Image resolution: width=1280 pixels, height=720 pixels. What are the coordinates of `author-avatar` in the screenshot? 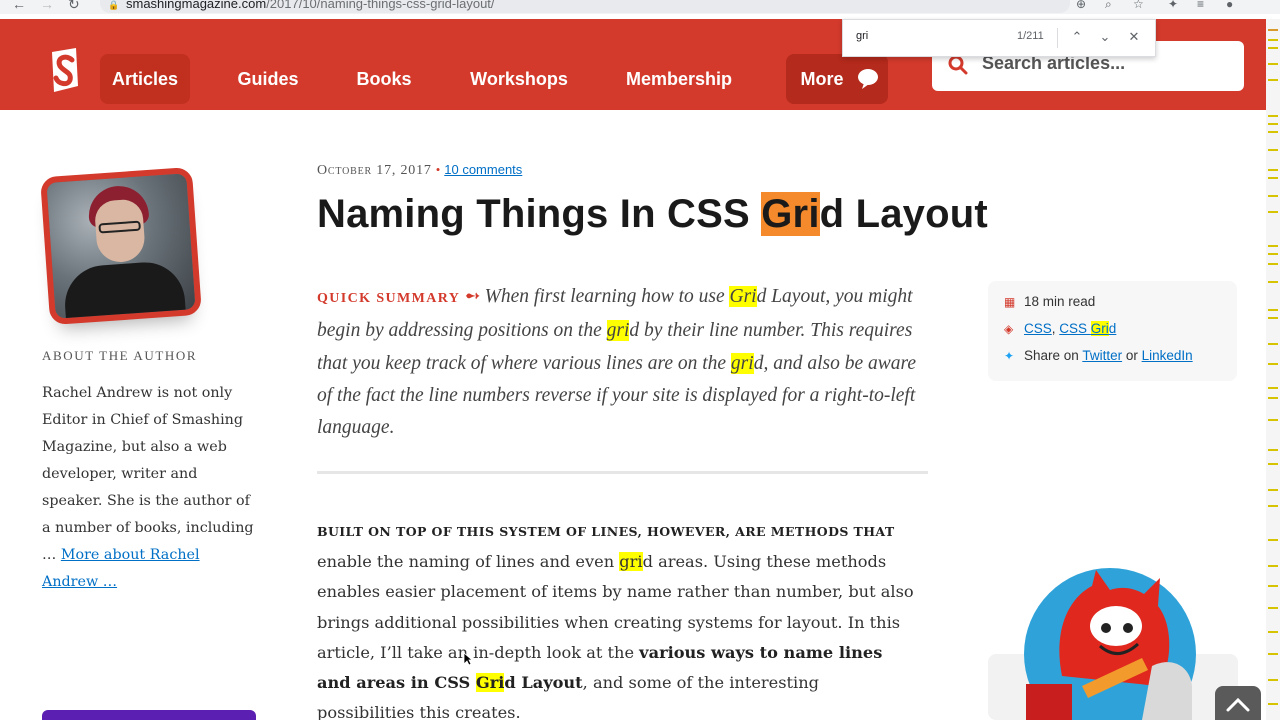 It's located at (121, 246).